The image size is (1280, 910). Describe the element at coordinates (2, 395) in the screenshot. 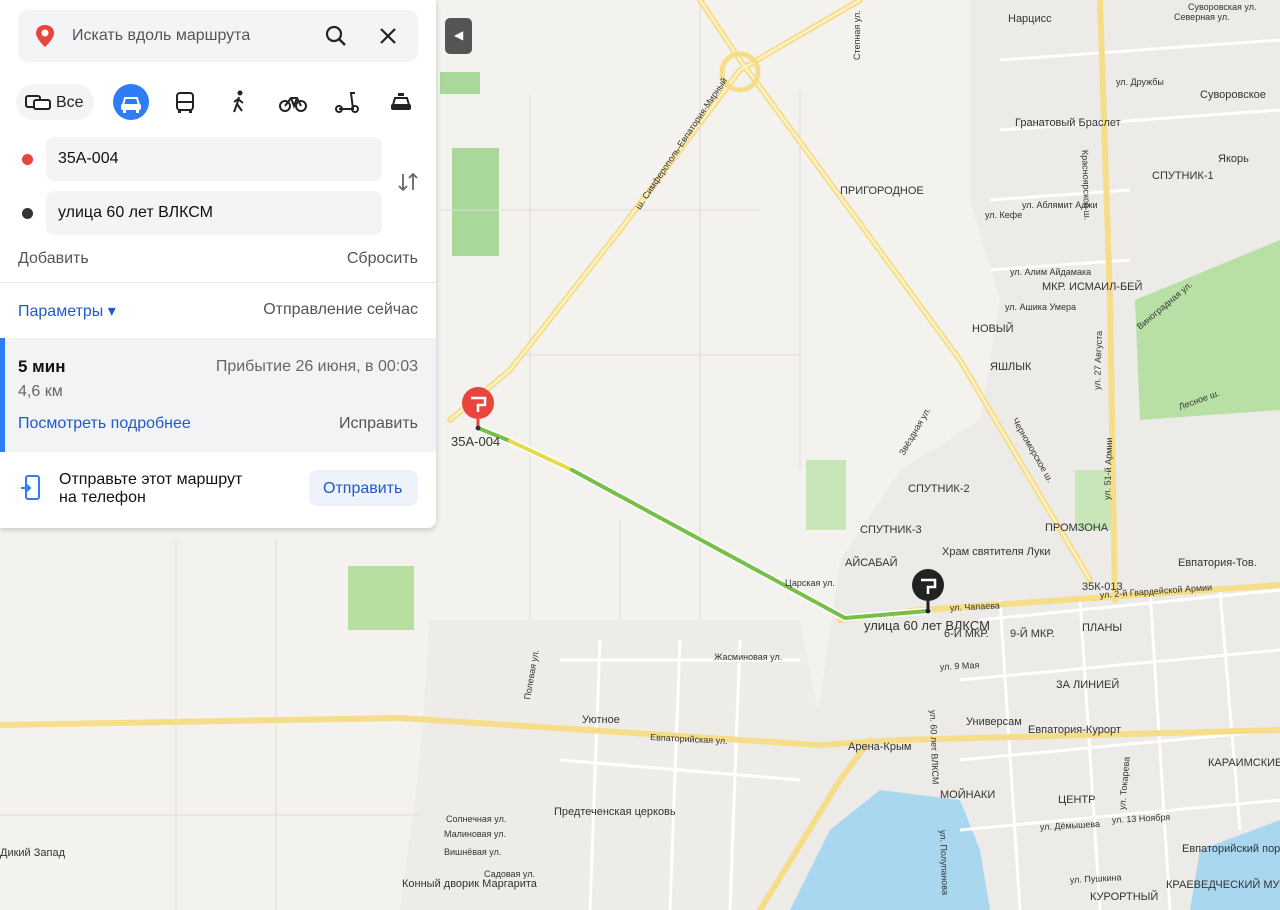

I see `selected-indicator` at that location.